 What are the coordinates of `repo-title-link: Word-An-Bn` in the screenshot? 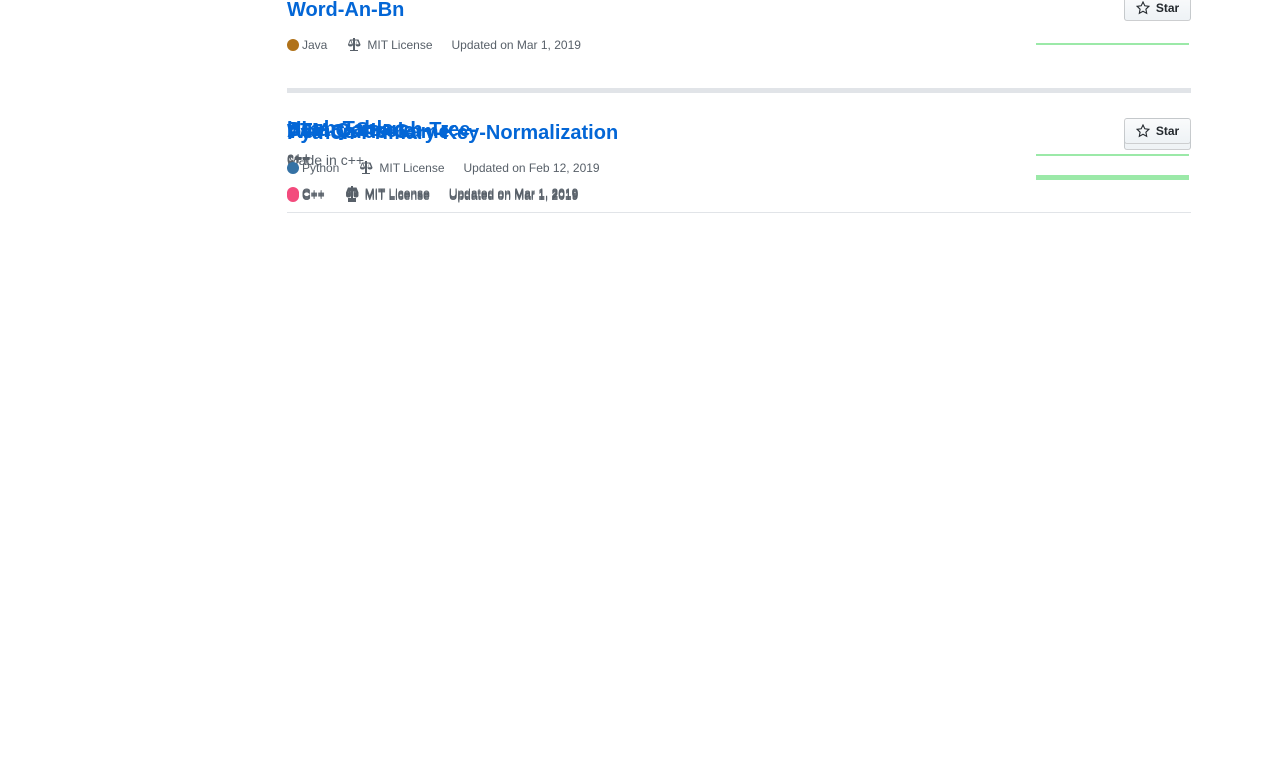 It's located at (345, 11).